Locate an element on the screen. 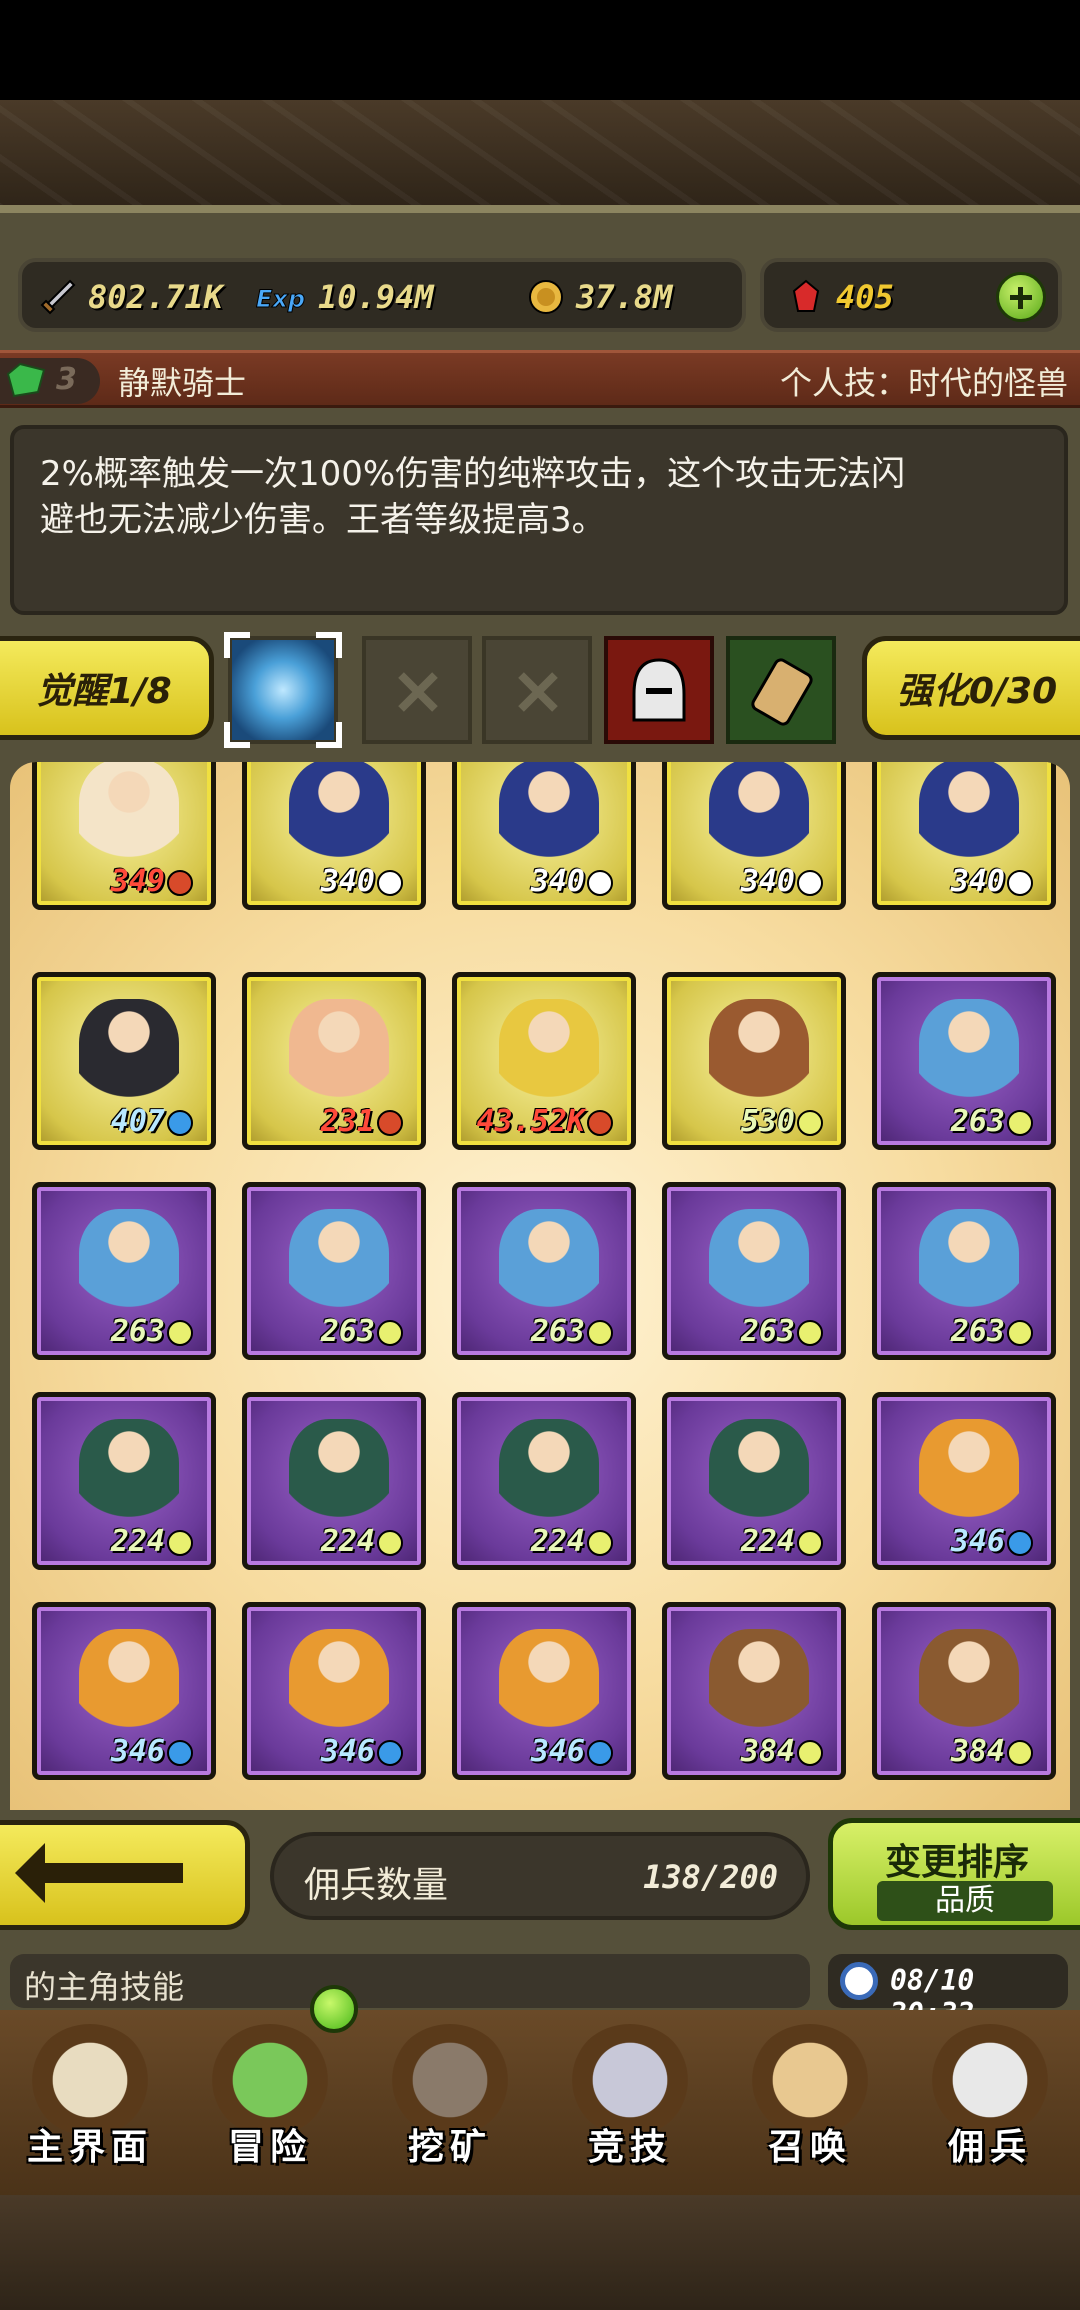  exp-icon: Exp is located at coordinates (281, 299).